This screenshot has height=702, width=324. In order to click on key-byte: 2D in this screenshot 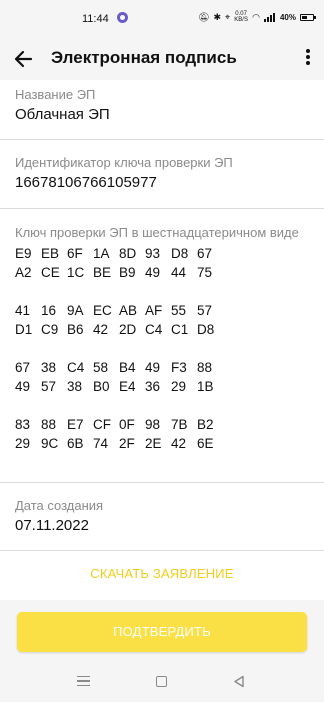, I will do `click(128, 329)`.